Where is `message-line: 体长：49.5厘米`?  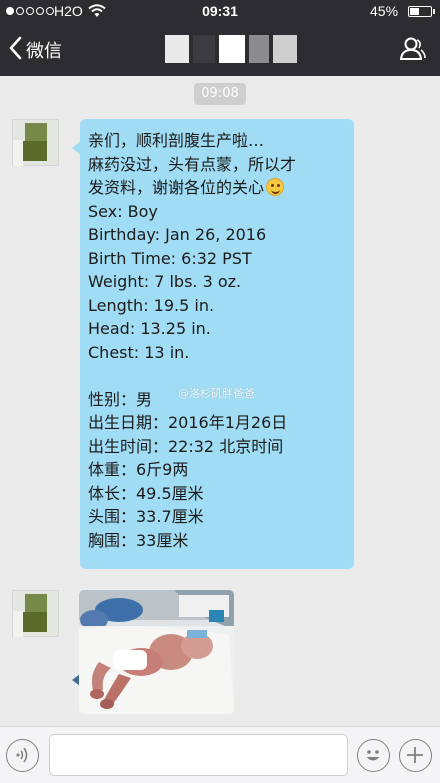 message-line: 体长：49.5厘米 is located at coordinates (146, 493).